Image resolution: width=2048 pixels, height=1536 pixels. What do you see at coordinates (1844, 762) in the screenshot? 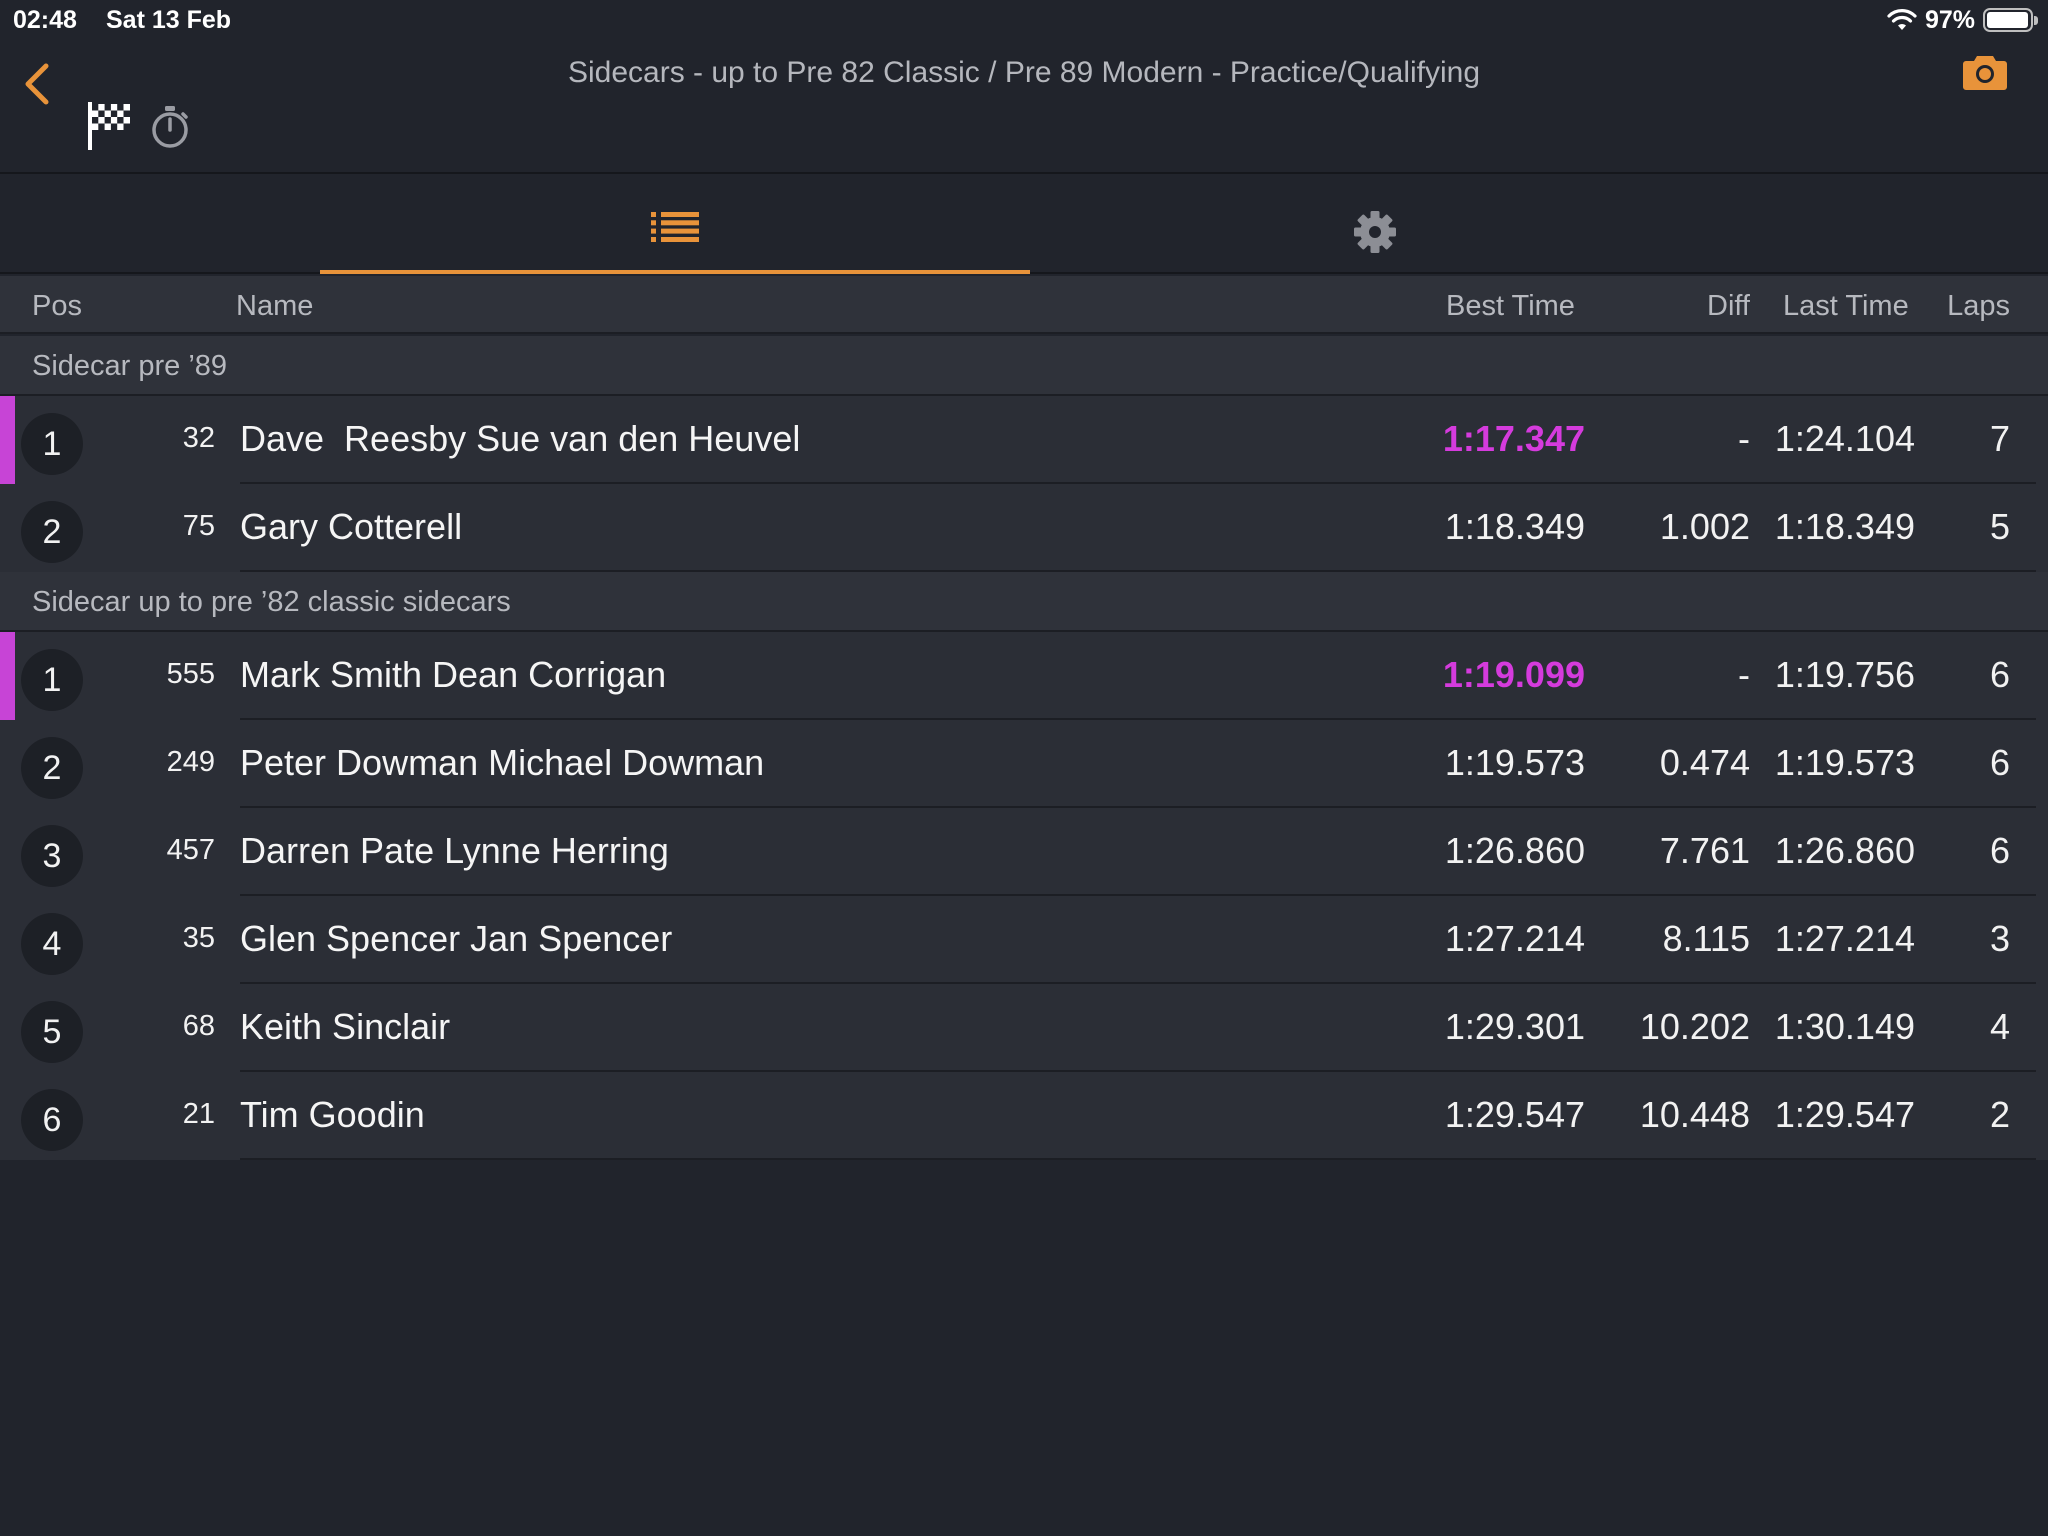
I see `last-time: 1:19.573` at bounding box center [1844, 762].